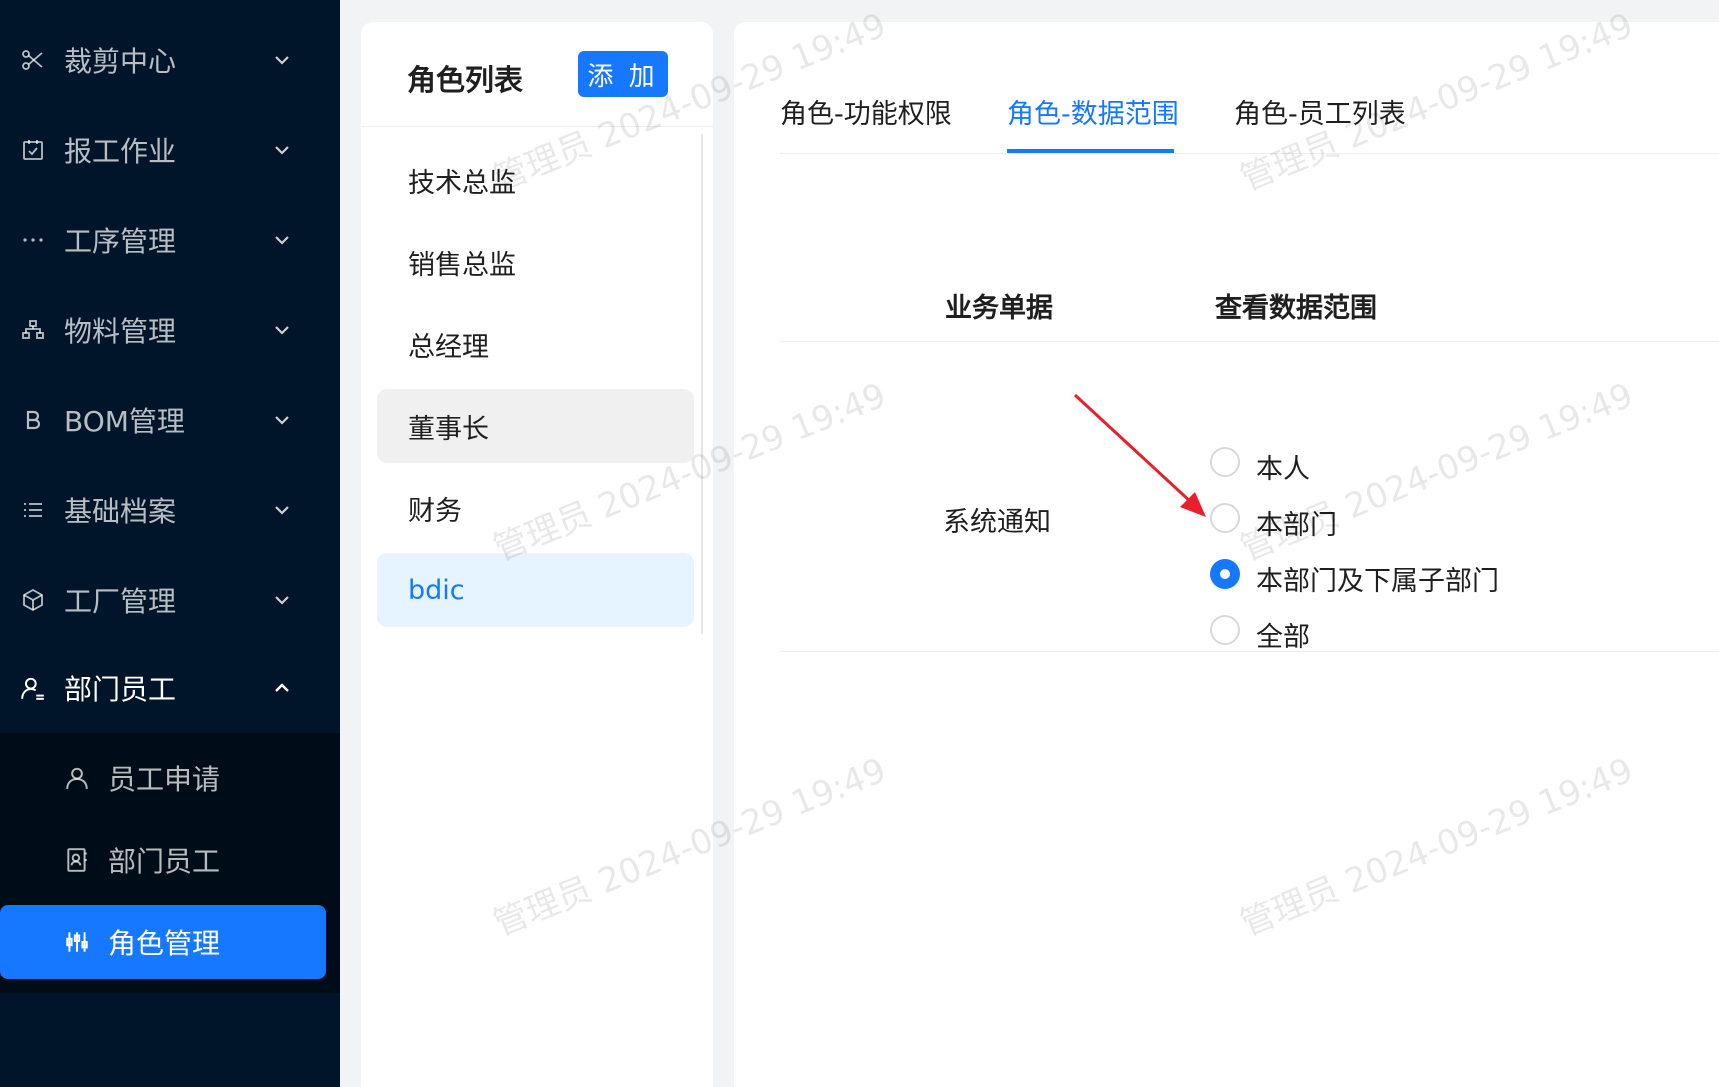 This screenshot has height=1087, width=1719. Describe the element at coordinates (120, 601) in the screenshot. I see `menu-label: 工厂管理` at that location.